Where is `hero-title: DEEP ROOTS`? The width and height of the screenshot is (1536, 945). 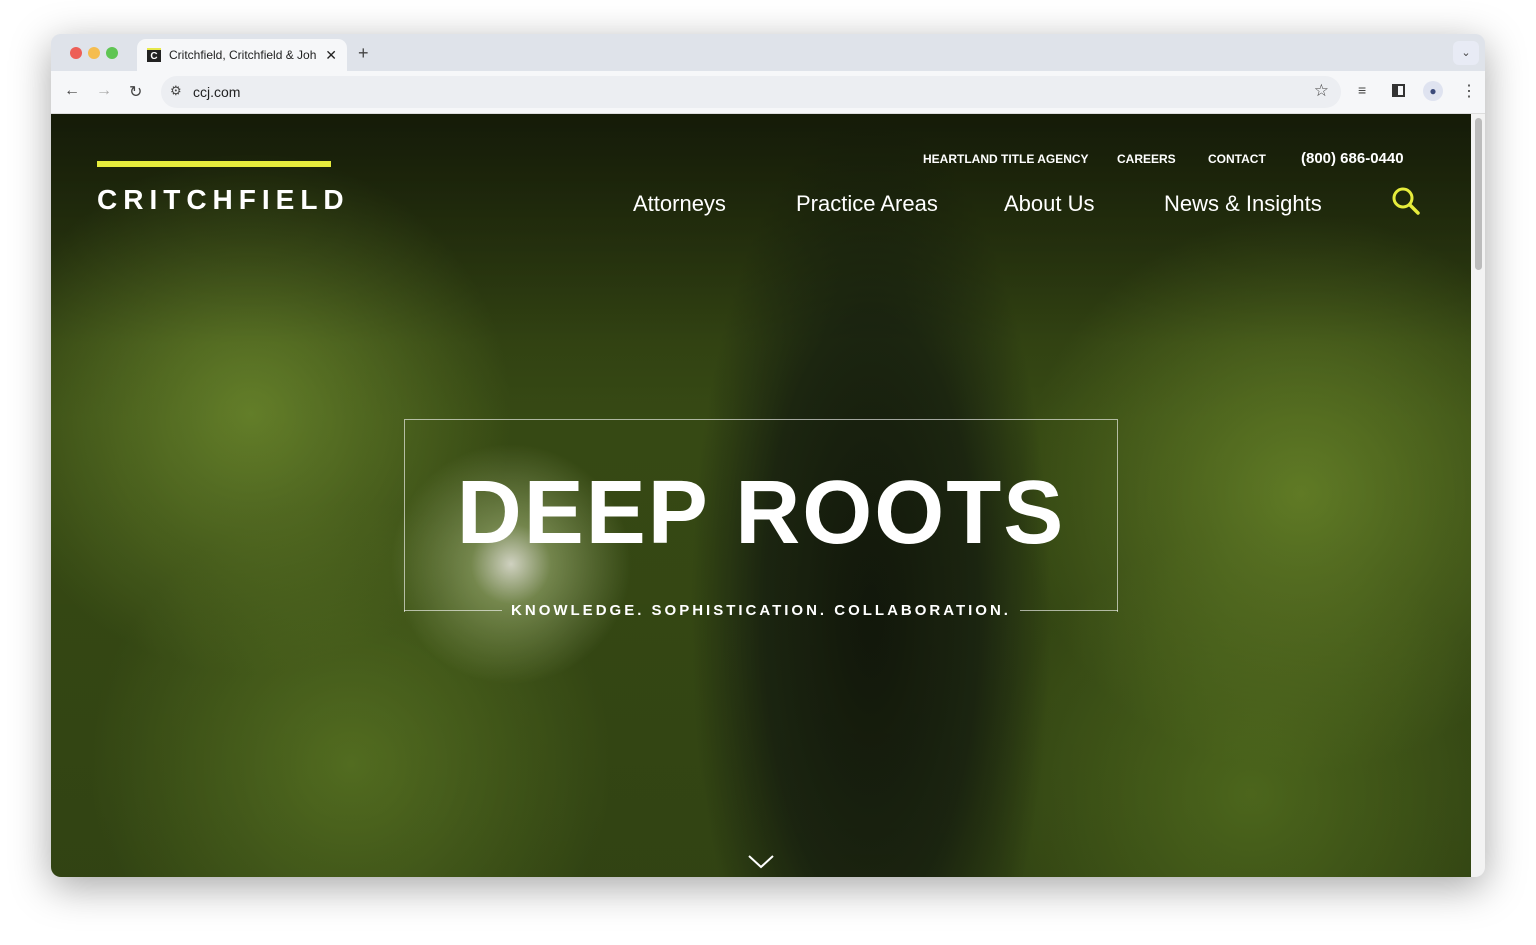 hero-title: DEEP ROOTS is located at coordinates (761, 513).